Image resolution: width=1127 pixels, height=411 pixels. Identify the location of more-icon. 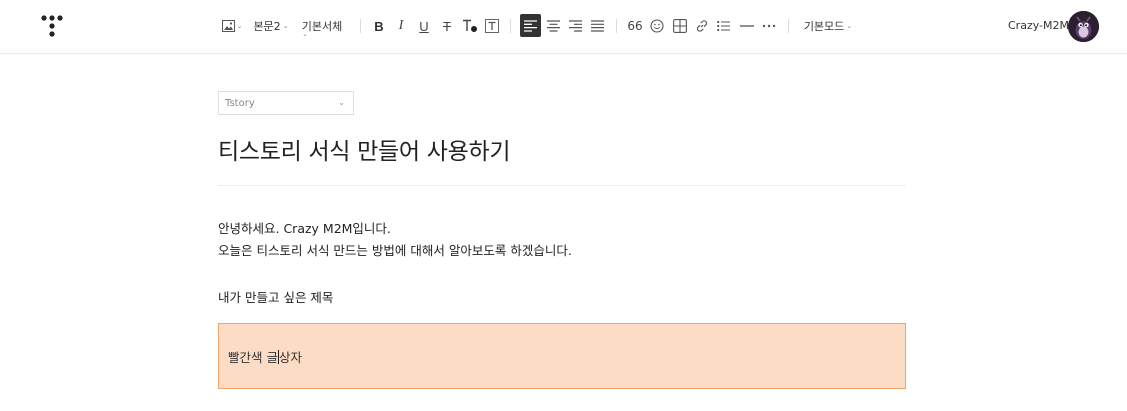
(769, 26).